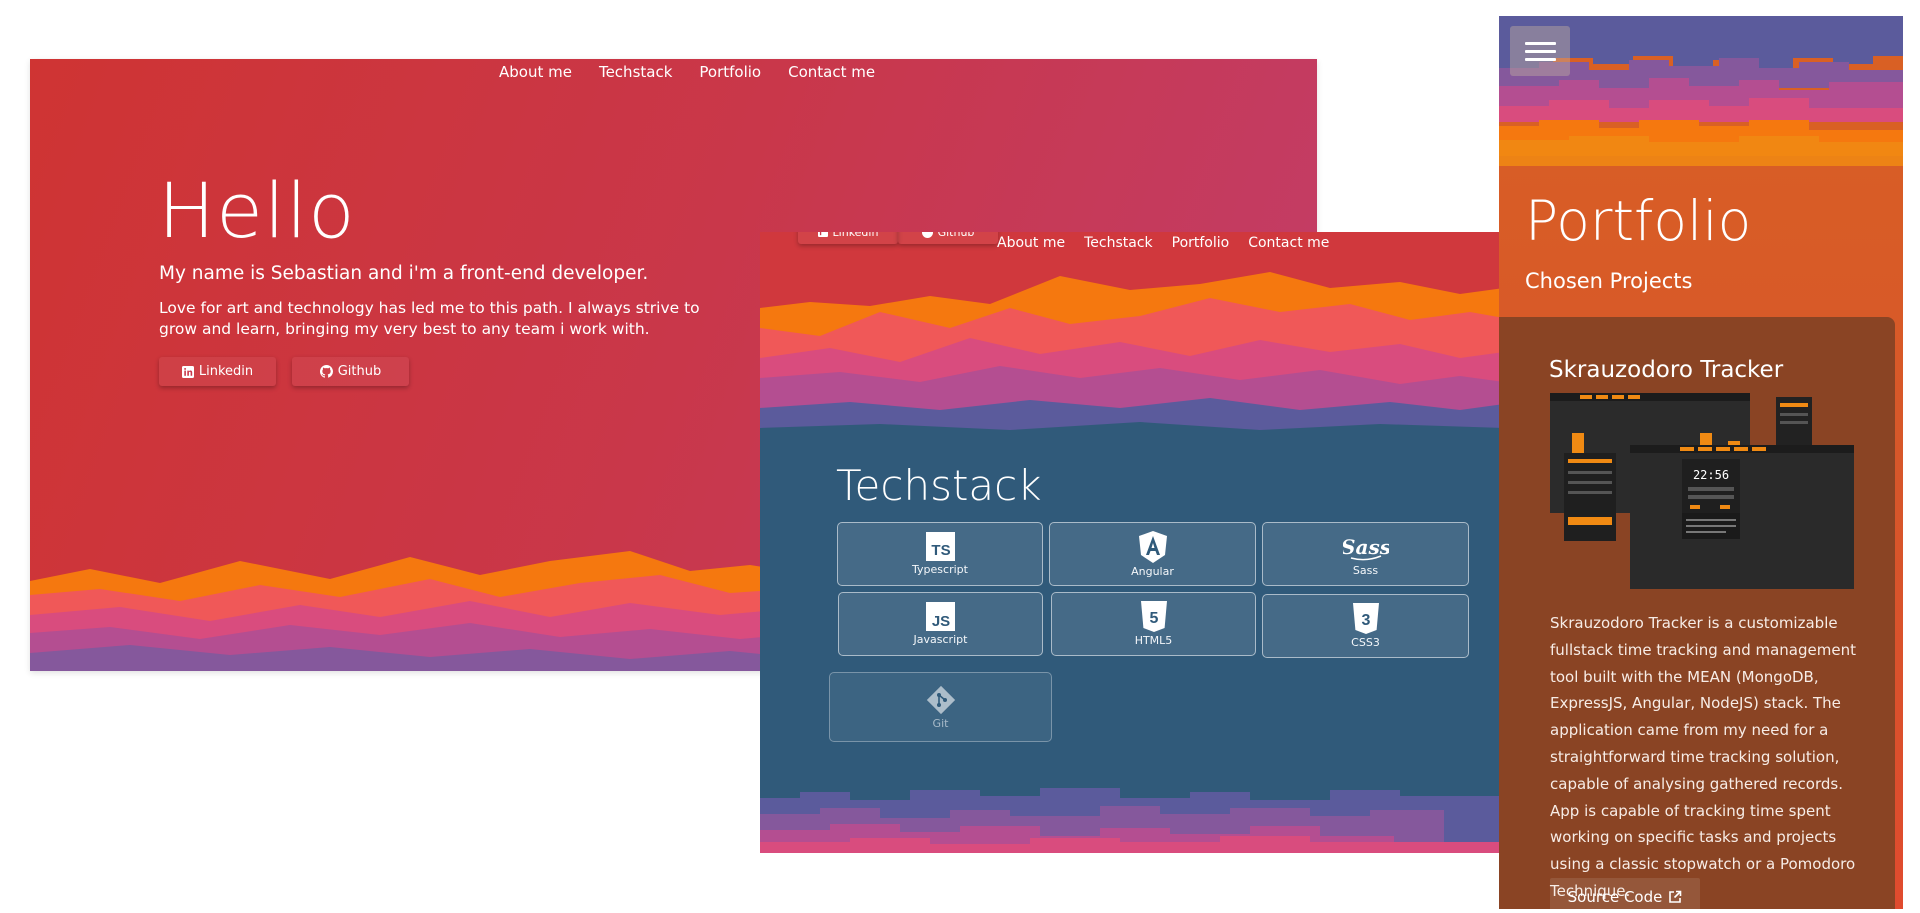  What do you see at coordinates (1153, 640) in the screenshot?
I see `tech-label: HTML5` at bounding box center [1153, 640].